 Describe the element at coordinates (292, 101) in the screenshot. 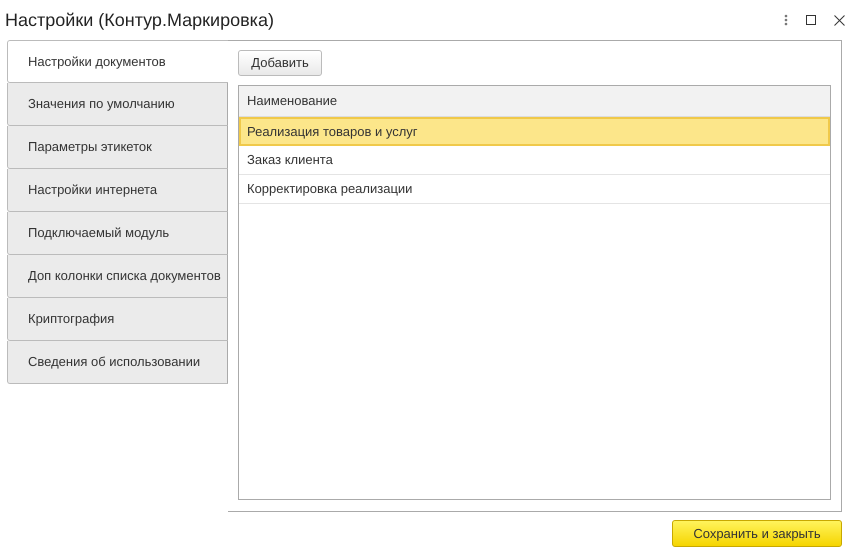

I see `column-header: Наименование` at that location.